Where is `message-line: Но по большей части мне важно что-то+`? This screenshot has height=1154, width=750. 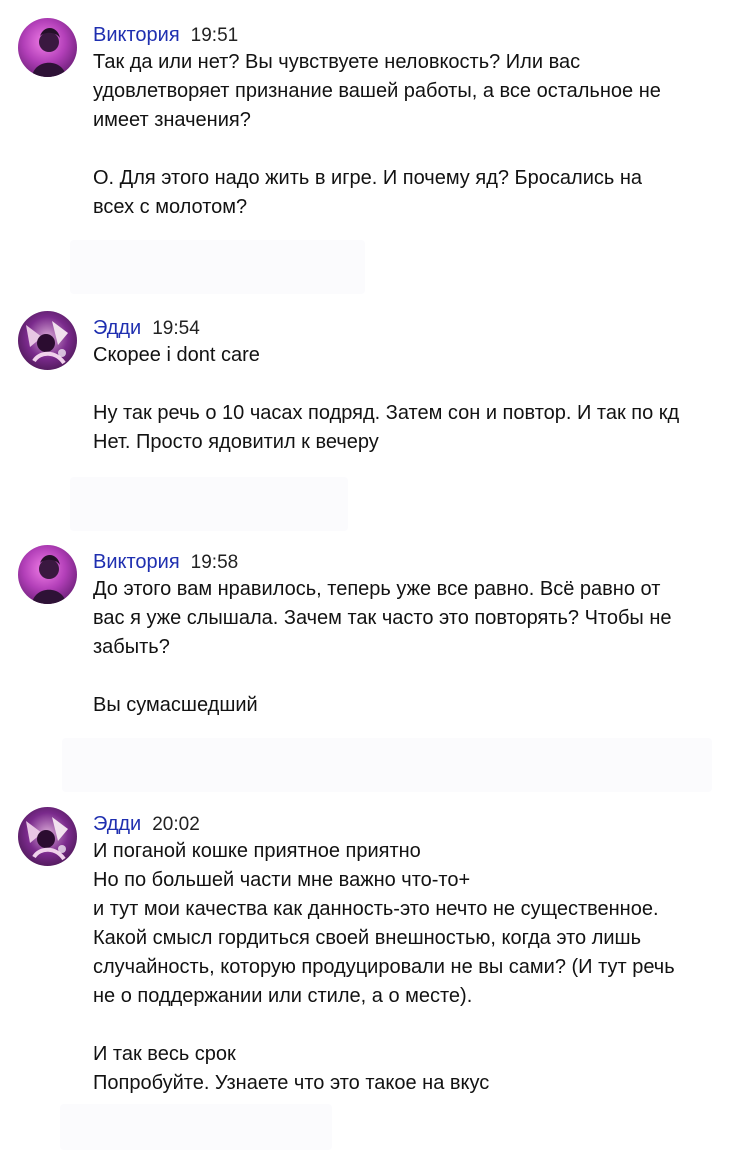 message-line: Но по большей части мне важно что-то+ is located at coordinates (282, 880).